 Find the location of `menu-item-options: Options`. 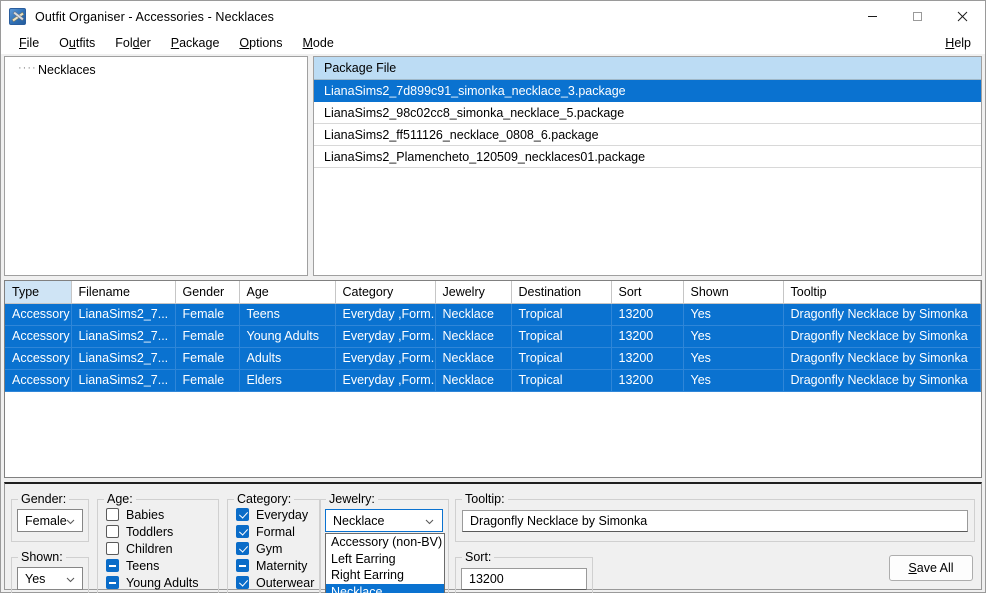

menu-item-options: Options is located at coordinates (260, 43).